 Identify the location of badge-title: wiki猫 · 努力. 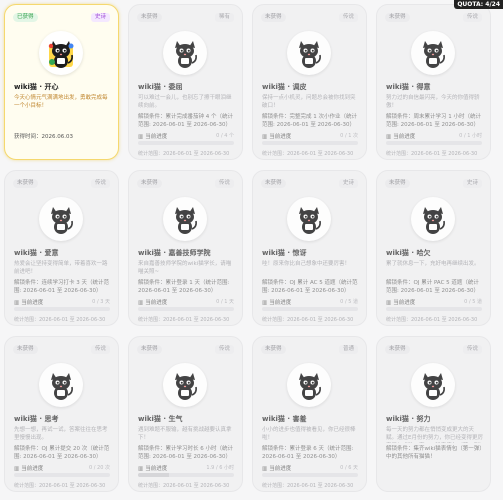
(408, 419).